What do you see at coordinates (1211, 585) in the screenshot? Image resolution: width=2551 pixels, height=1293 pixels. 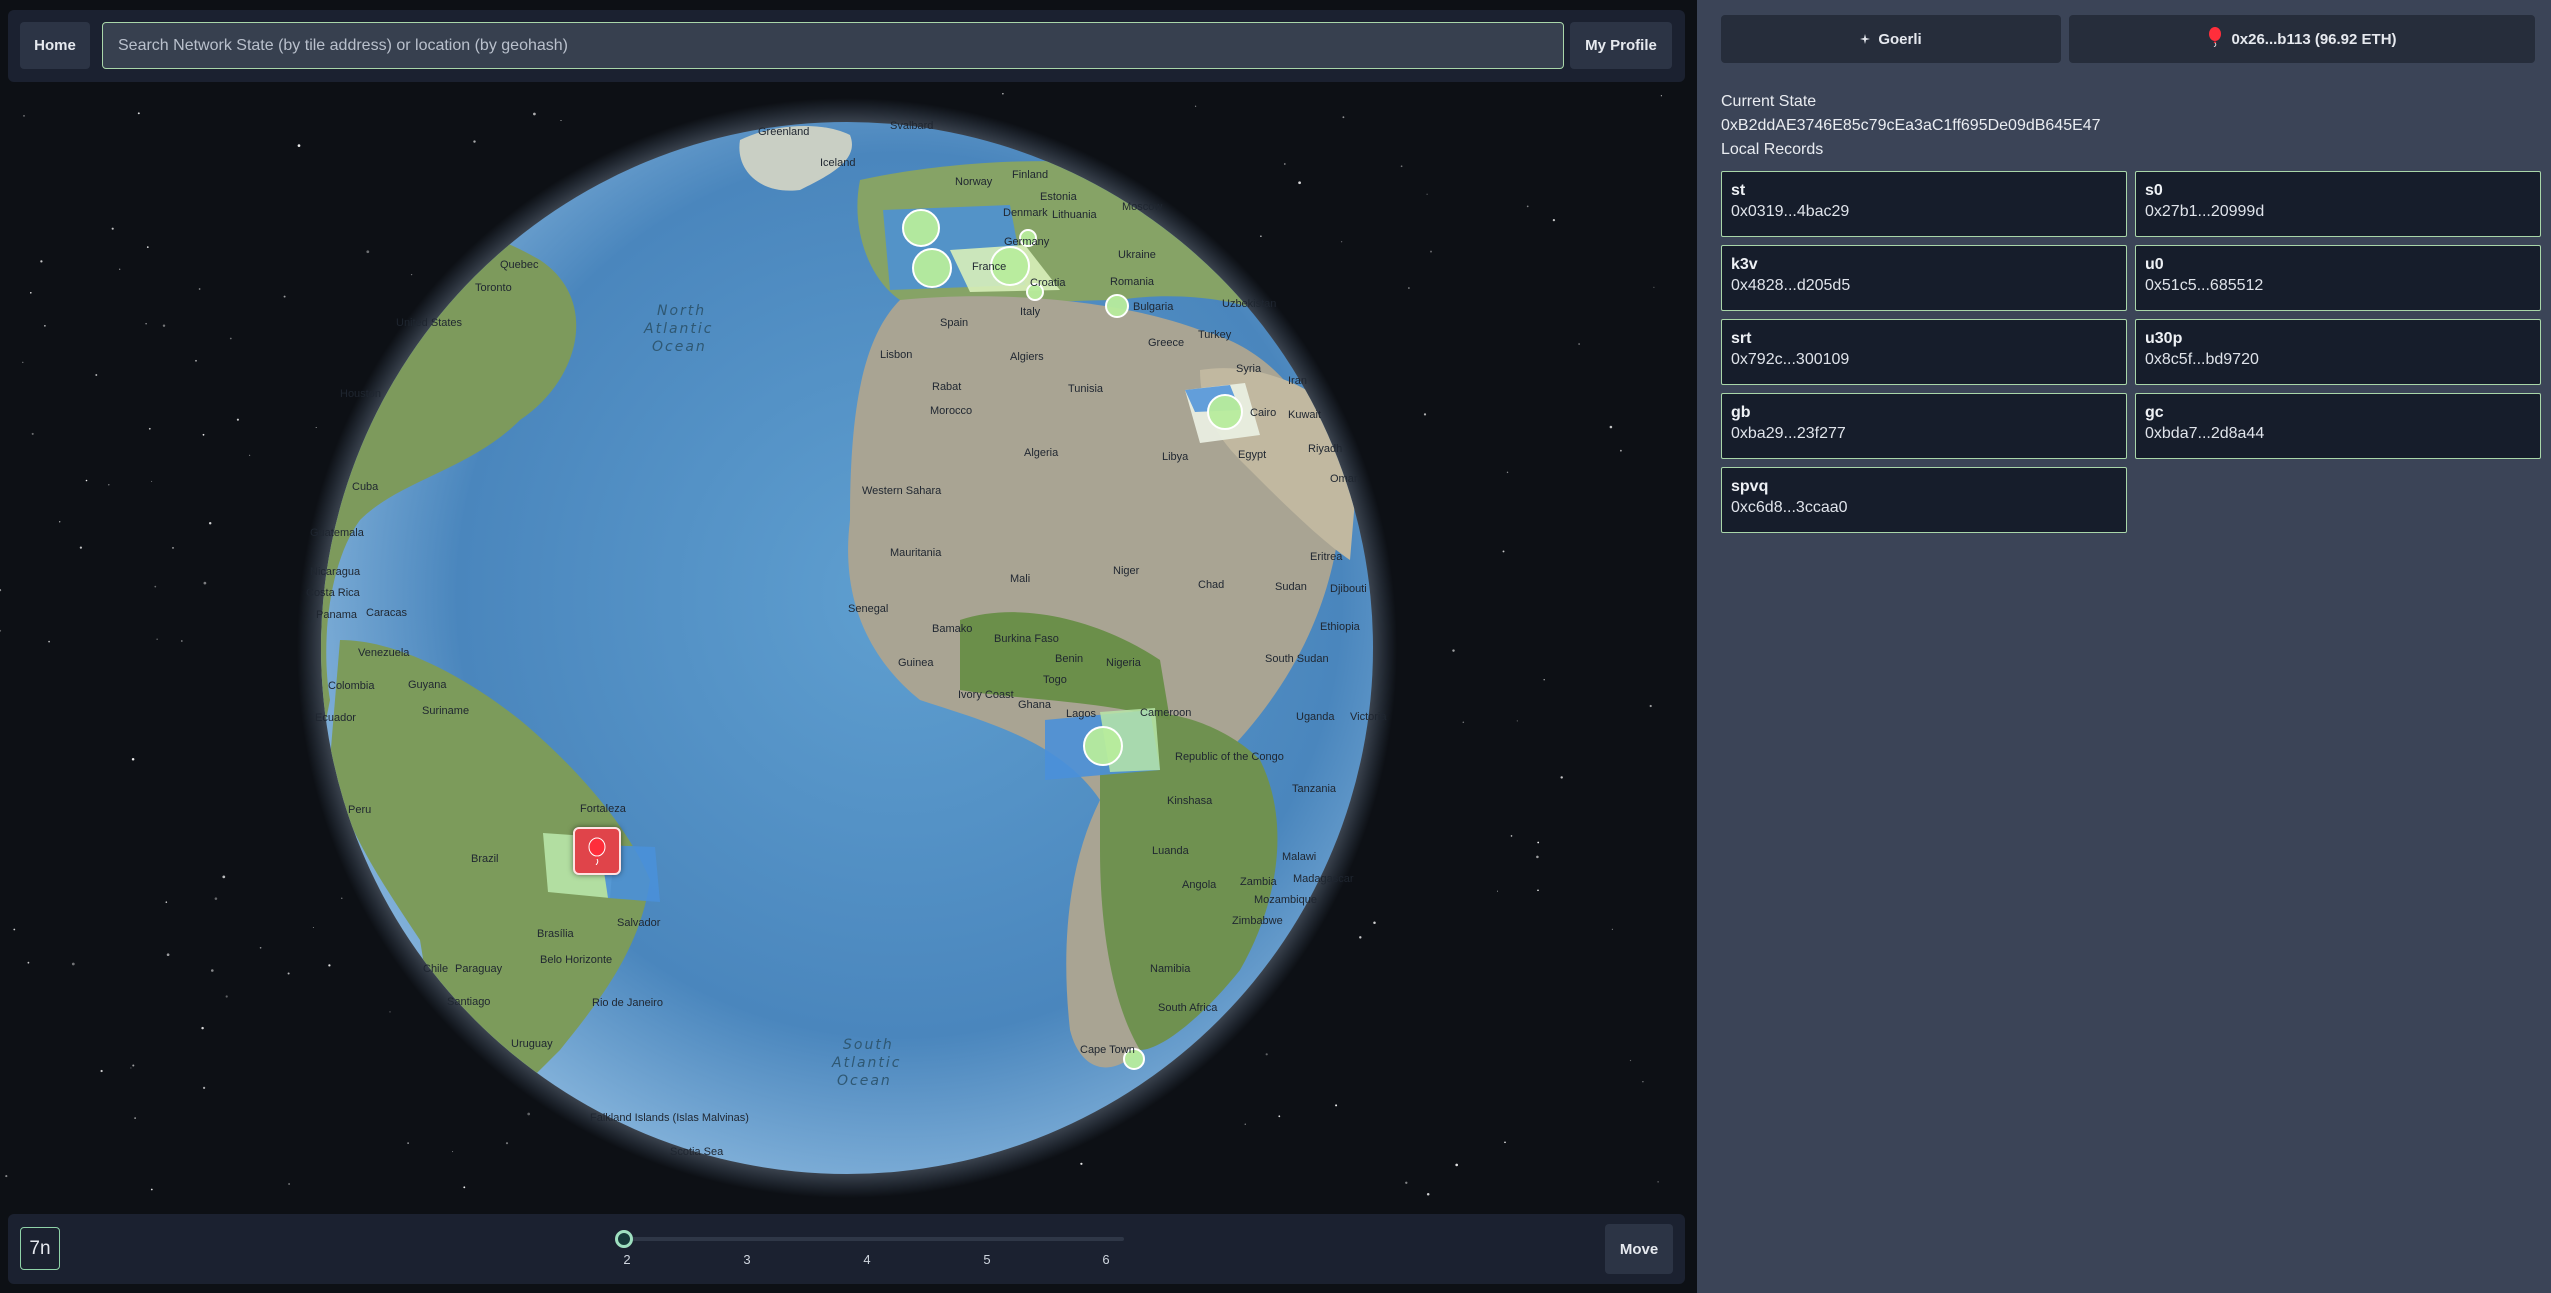 I see `label-chad: Chad` at bounding box center [1211, 585].